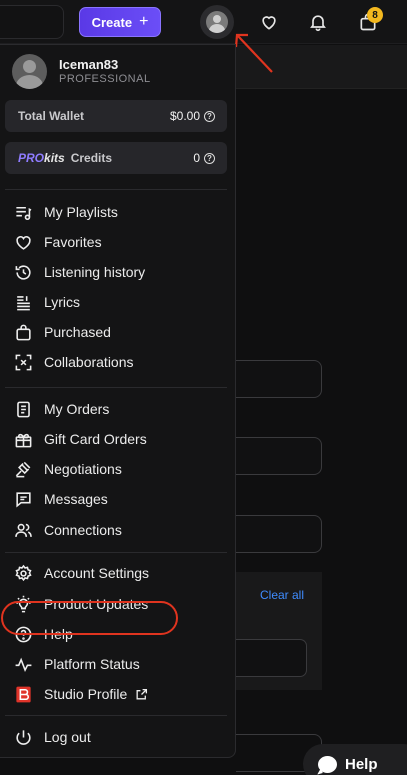 This screenshot has width=407, height=775. Describe the element at coordinates (23, 242) in the screenshot. I see `heart-icon` at that location.